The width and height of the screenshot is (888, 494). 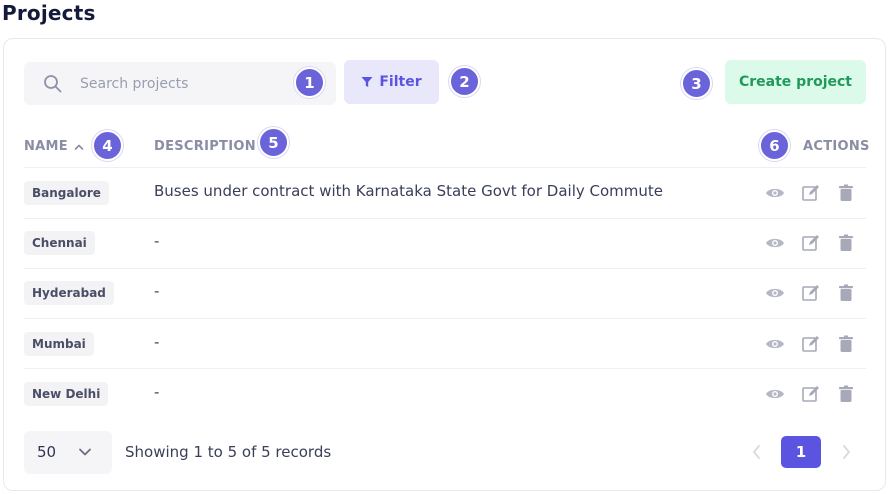 What do you see at coordinates (400, 82) in the screenshot?
I see `filter-button-label: Filter` at bounding box center [400, 82].